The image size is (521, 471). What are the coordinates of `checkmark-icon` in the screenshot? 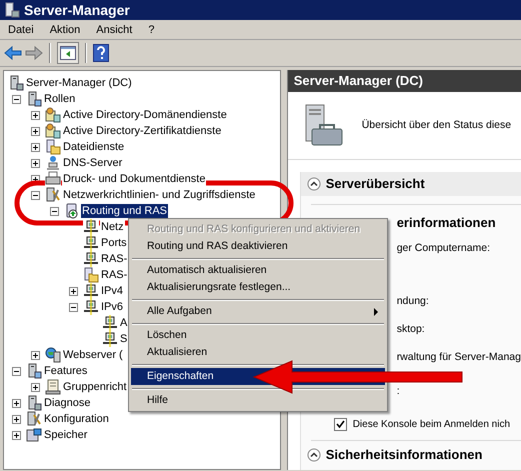 It's located at (340, 425).